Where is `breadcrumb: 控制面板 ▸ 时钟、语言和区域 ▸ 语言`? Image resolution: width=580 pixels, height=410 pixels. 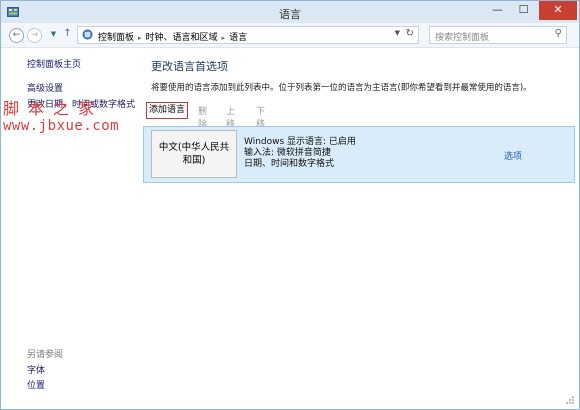 breadcrumb: 控制面板 ▸ 时钟、语言和区域 ▸ 语言 is located at coordinates (172, 36).